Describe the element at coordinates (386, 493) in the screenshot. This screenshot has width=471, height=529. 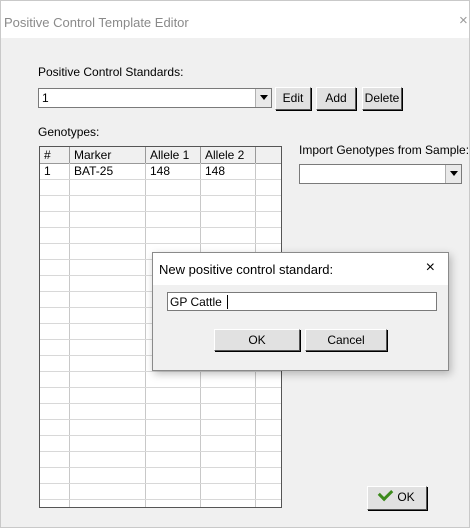
I see `checkmark-icon` at that location.